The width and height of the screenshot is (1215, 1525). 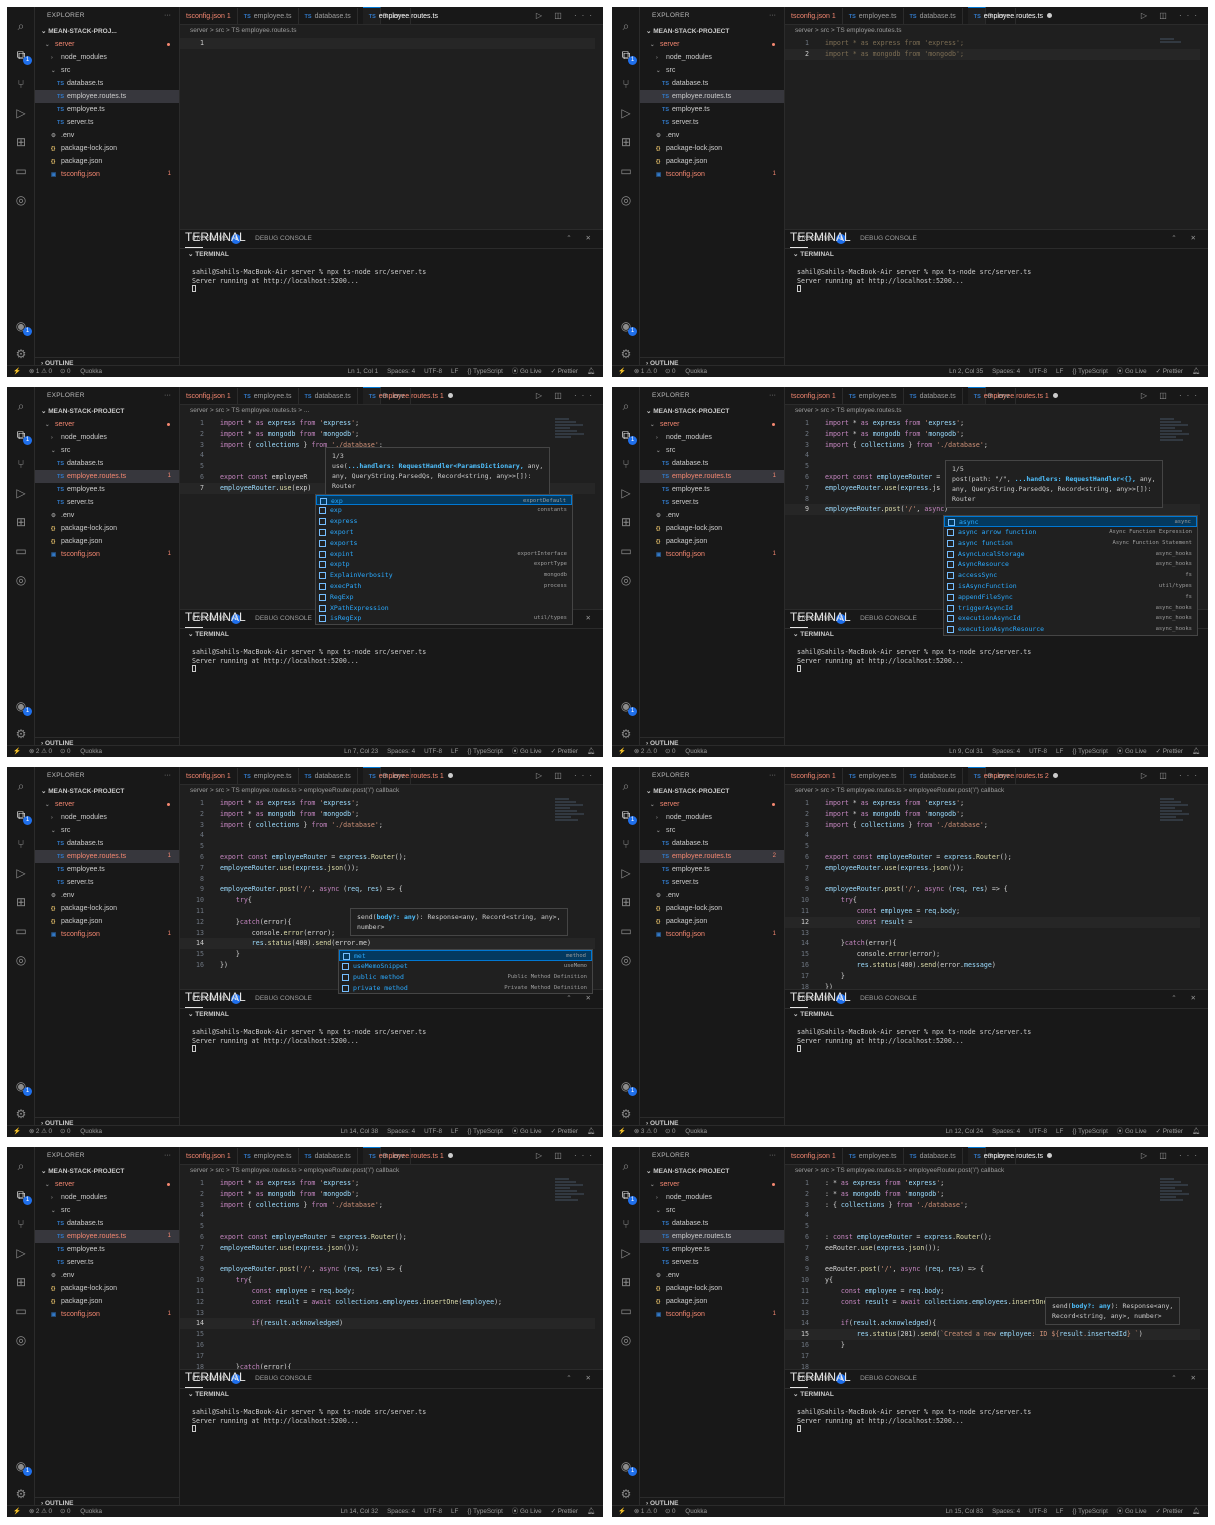 I want to click on tab-debug-console: DEBUG CONSOLE, so click(x=283, y=1379).